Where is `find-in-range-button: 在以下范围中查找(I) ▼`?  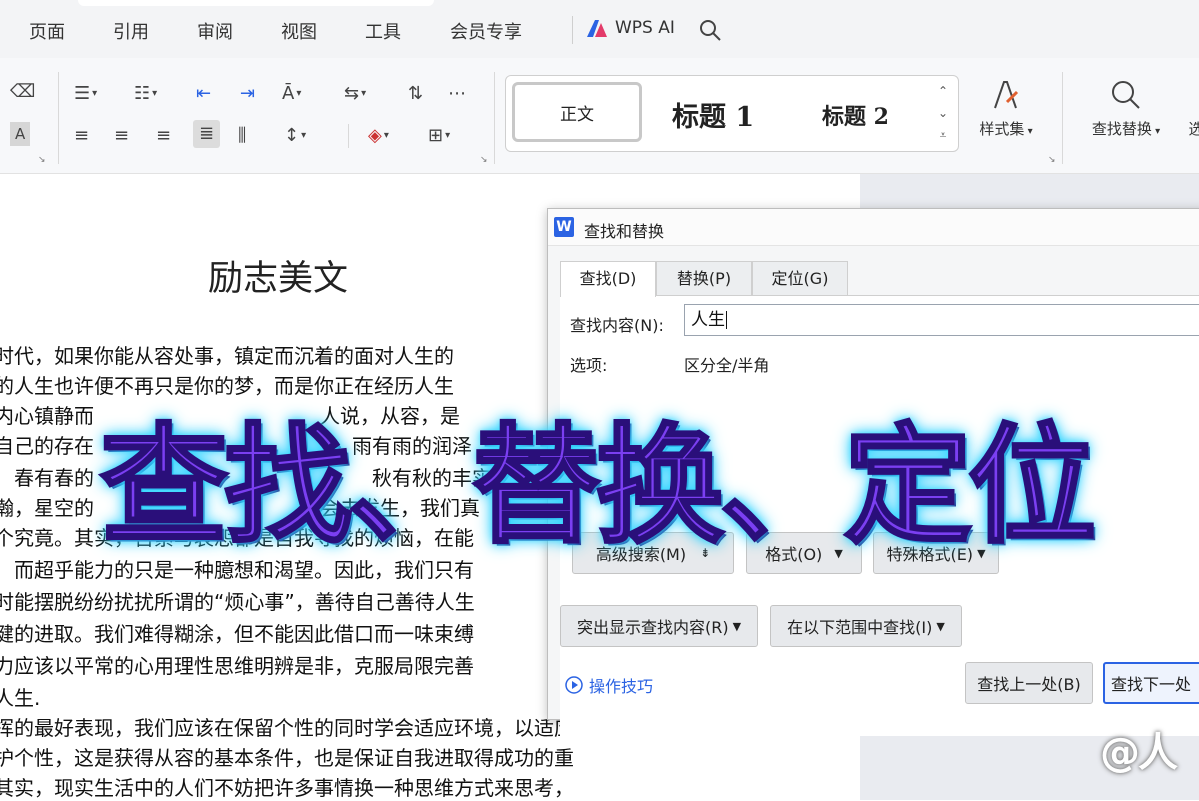
find-in-range-button: 在以下范围中查找(I) ▼ is located at coordinates (866, 626).